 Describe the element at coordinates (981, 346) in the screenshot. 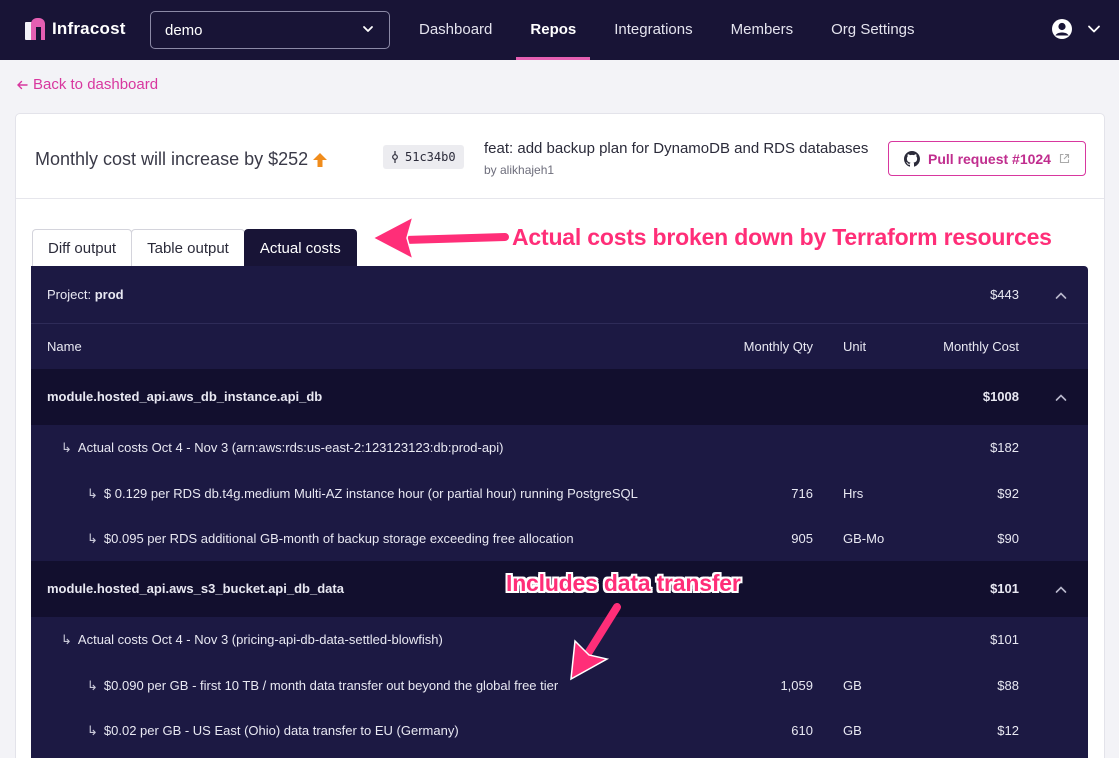

I see `col-monthly-cost: Monthly Cost` at that location.